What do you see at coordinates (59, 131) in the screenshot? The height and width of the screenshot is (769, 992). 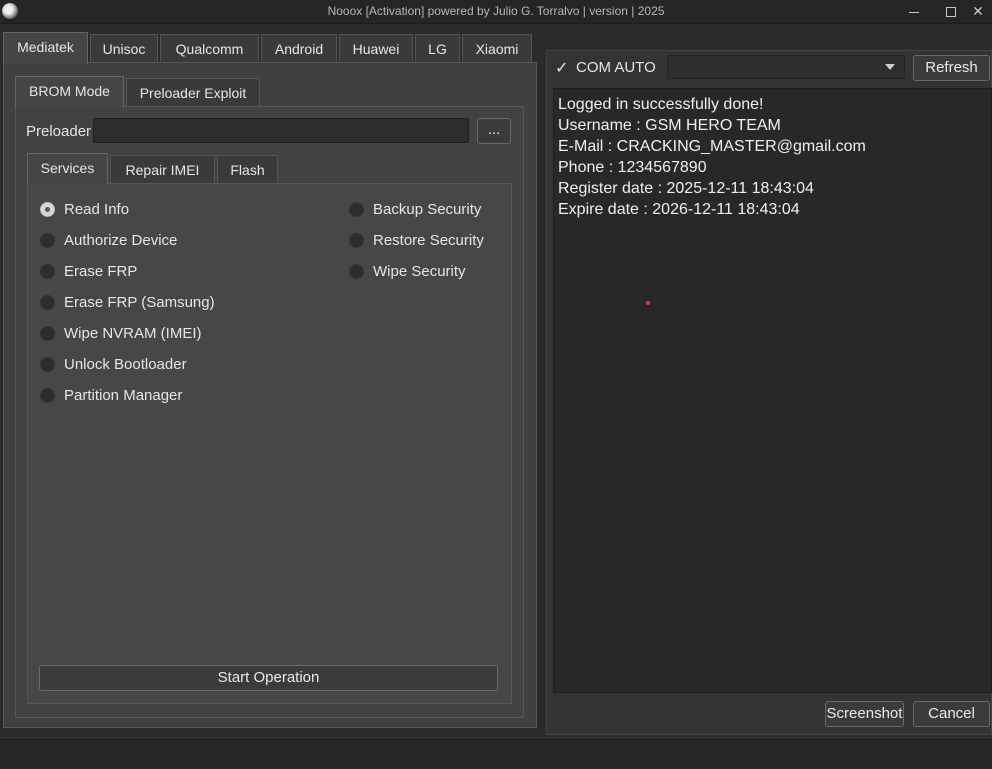 I see `preloader-label: Preloader` at bounding box center [59, 131].